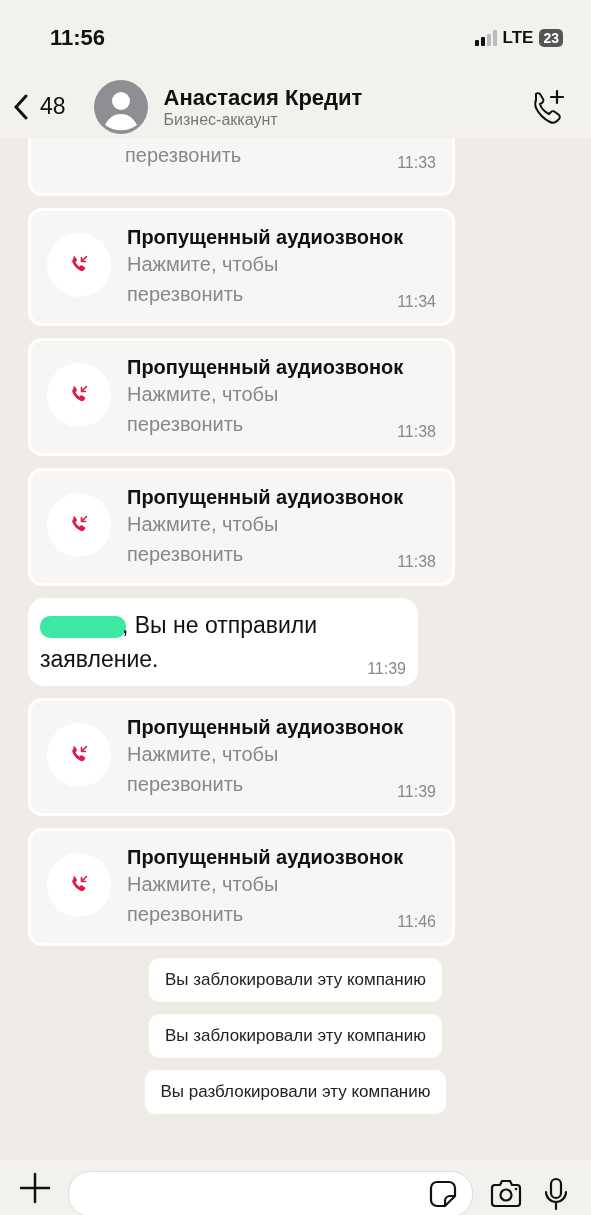  Describe the element at coordinates (416, 922) in the screenshot. I see `message-time: 11:46` at that location.